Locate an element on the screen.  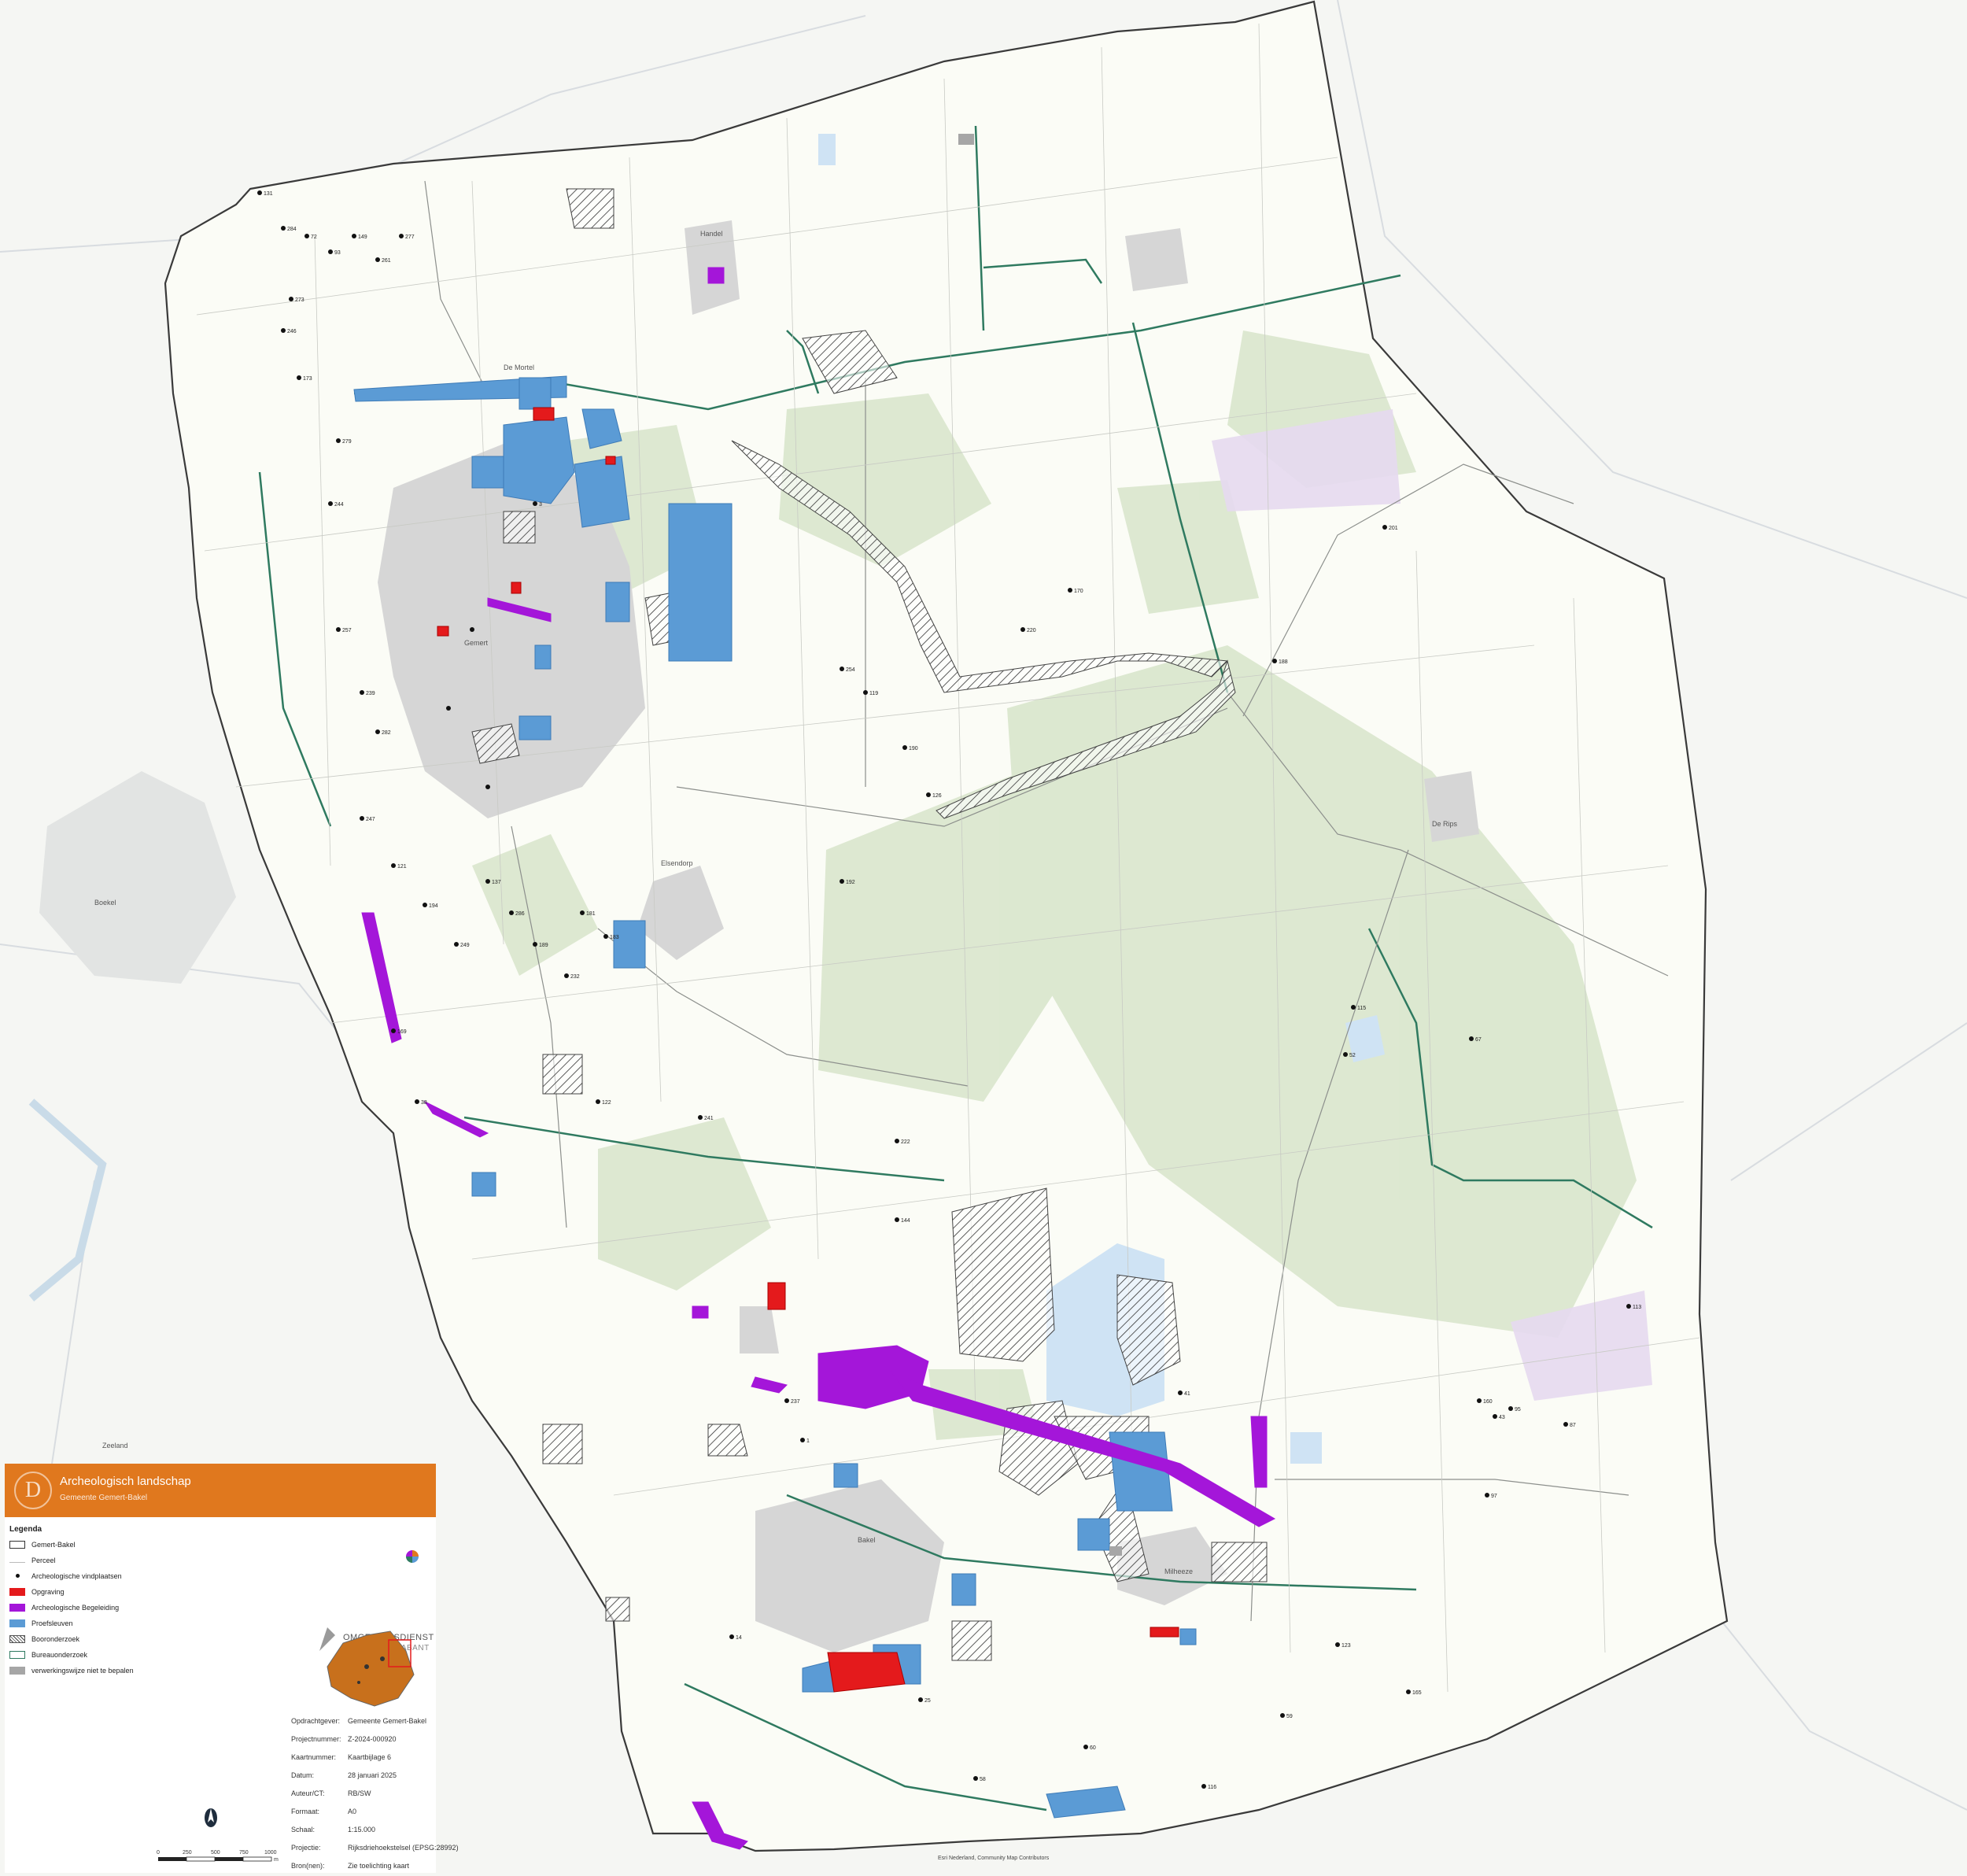
site-label: 137 is located at coordinates (496, 882).